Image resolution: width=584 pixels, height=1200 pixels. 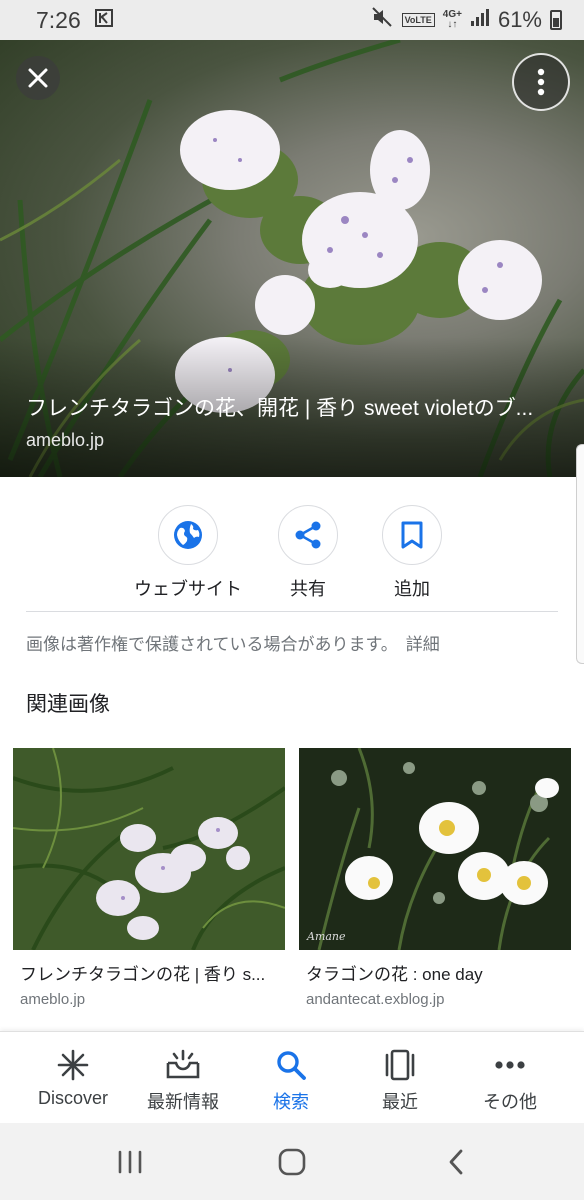 I want to click on related-thumbnail: Amane, so click(x=435, y=849).